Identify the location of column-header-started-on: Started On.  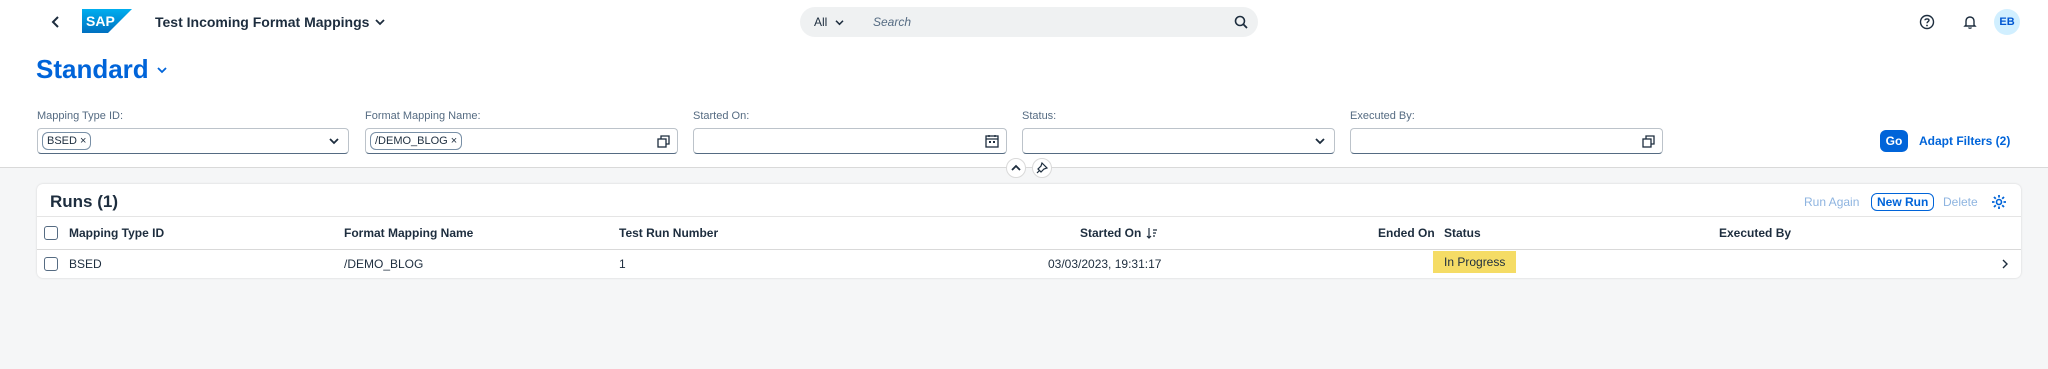
(1119, 233).